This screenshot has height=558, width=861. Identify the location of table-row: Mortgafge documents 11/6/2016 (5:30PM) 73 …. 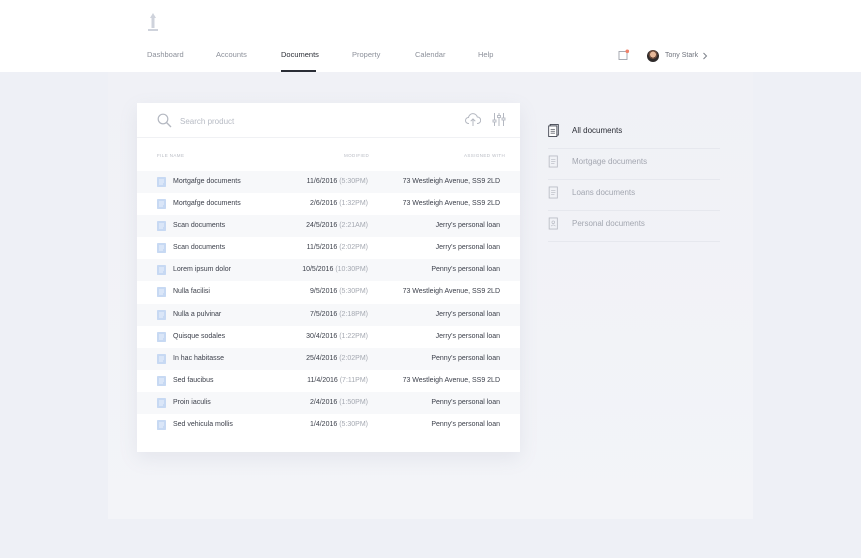
(328, 182).